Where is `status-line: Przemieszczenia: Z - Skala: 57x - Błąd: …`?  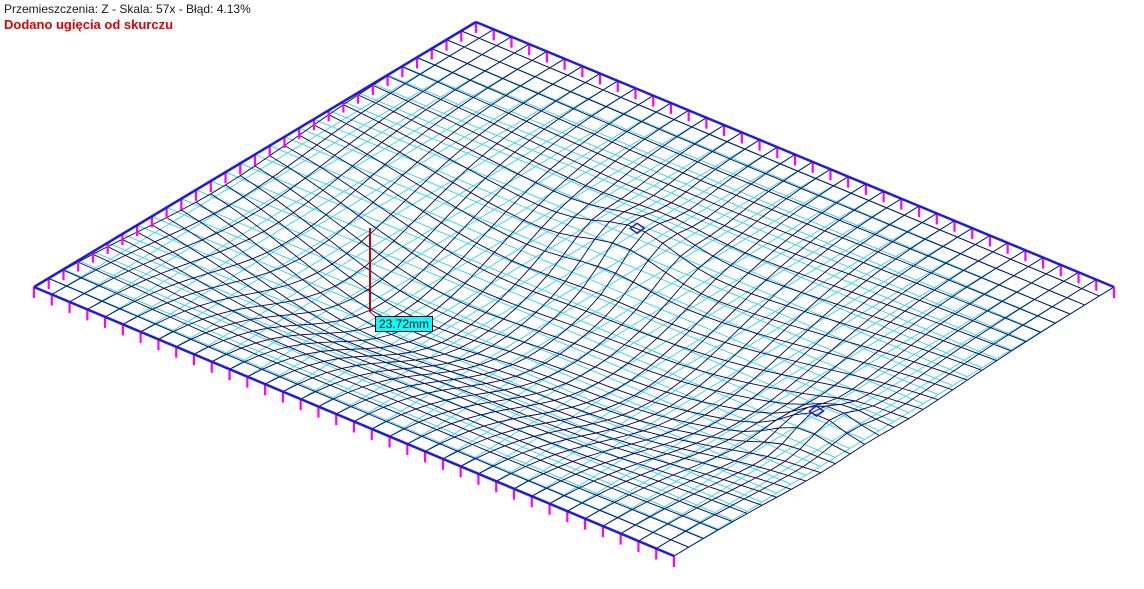 status-line: Przemieszczenia: Z - Skala: 57x - Błąd: … is located at coordinates (127, 9).